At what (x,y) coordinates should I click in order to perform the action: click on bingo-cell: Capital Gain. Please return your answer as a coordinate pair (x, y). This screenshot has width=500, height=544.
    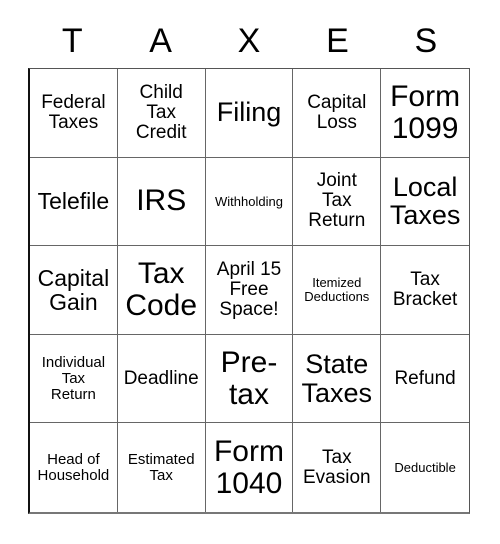
    Looking at the image, I should click on (74, 290).